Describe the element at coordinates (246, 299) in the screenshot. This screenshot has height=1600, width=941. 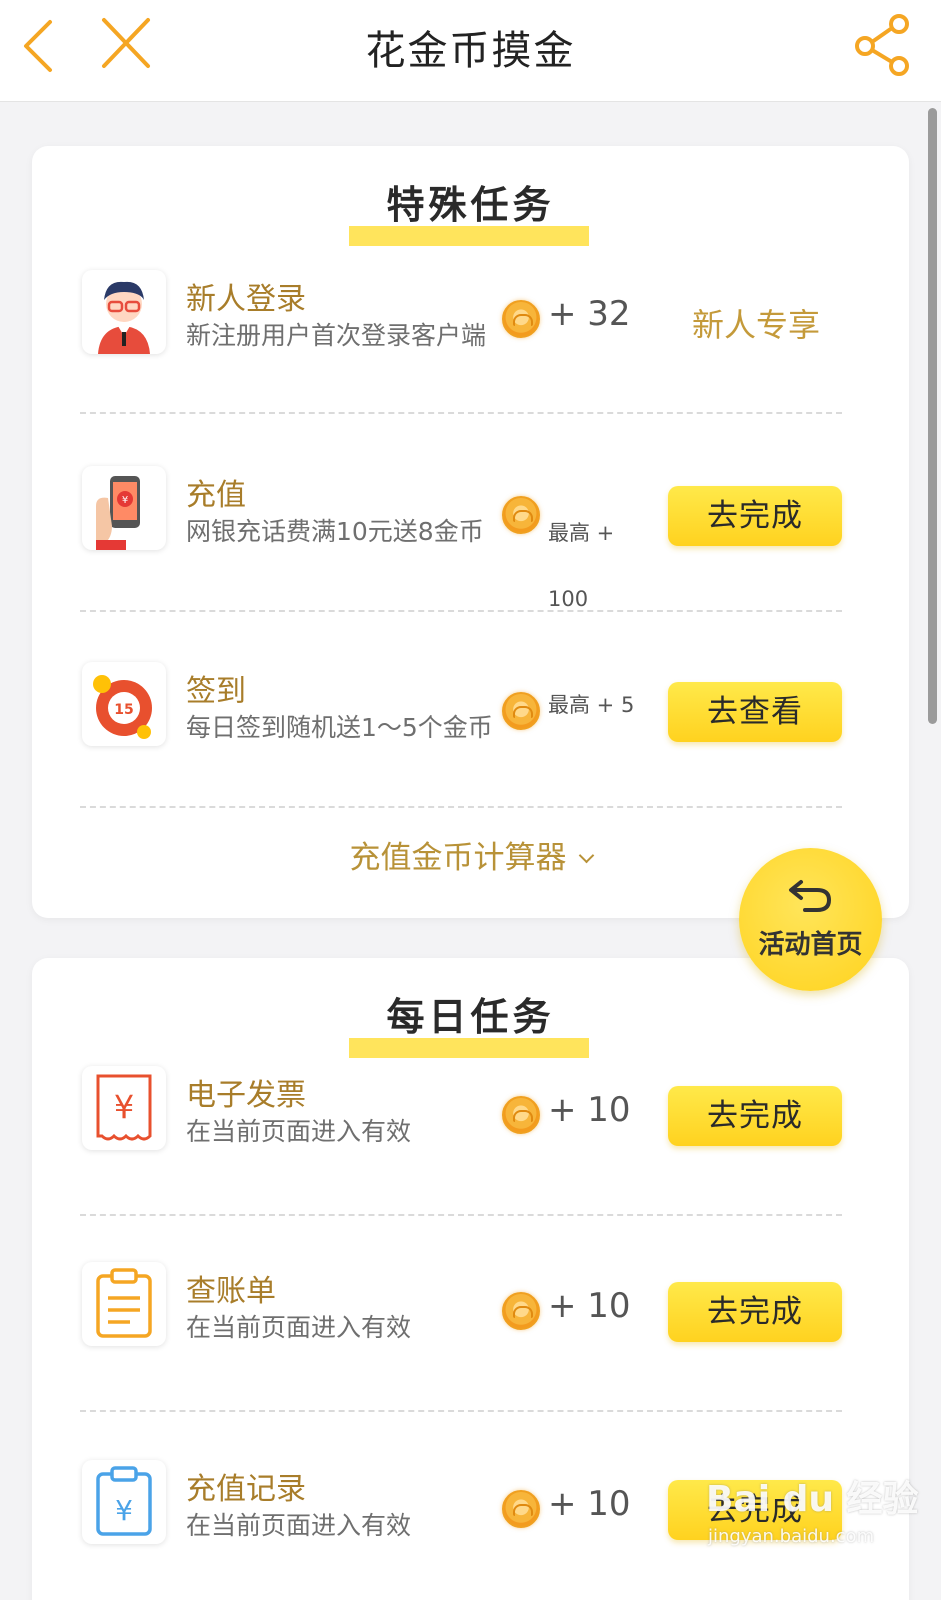
I see `task-name: 新人登录` at that location.